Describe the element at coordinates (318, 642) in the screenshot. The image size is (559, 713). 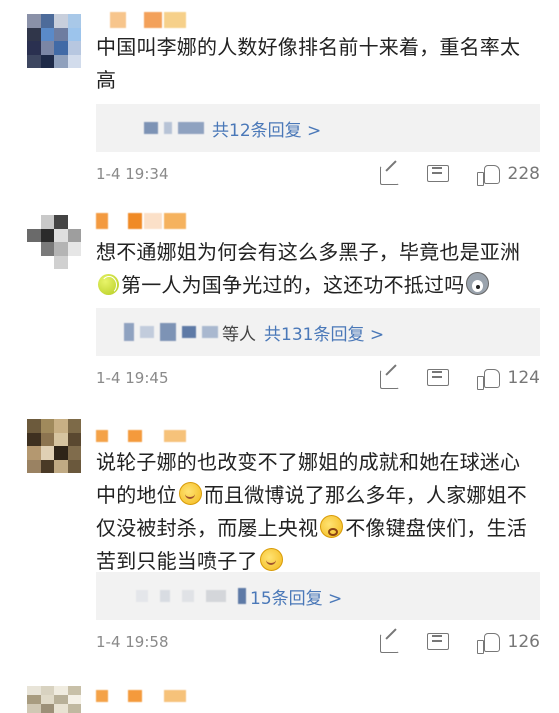
I see `comment-meta: 1-4 19:58 126` at that location.